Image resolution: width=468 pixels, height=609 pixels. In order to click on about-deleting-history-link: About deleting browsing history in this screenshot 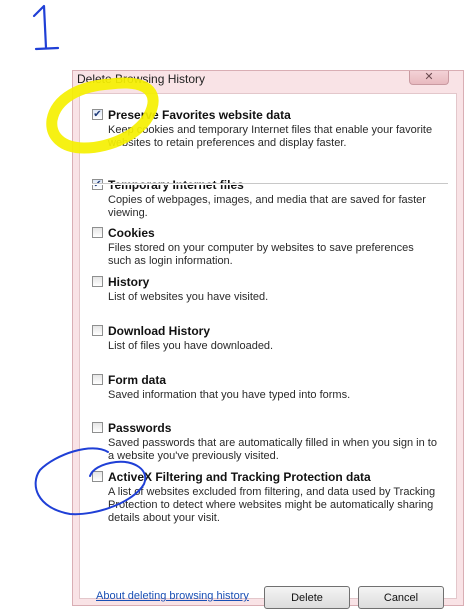, I will do `click(172, 596)`.